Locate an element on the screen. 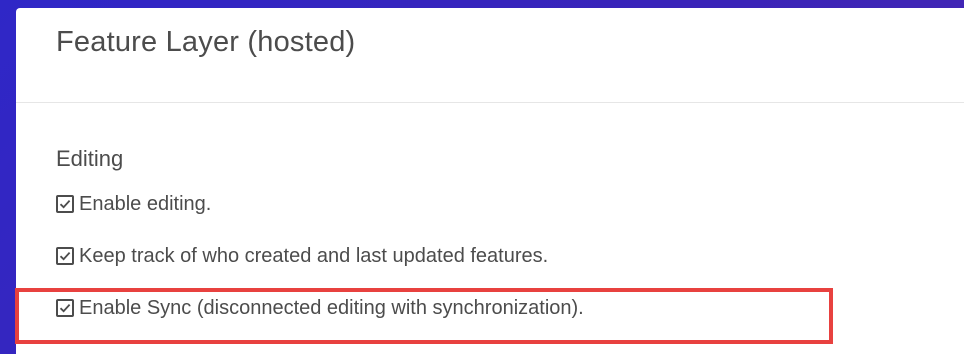  track-editors-checkbox is located at coordinates (65, 256).